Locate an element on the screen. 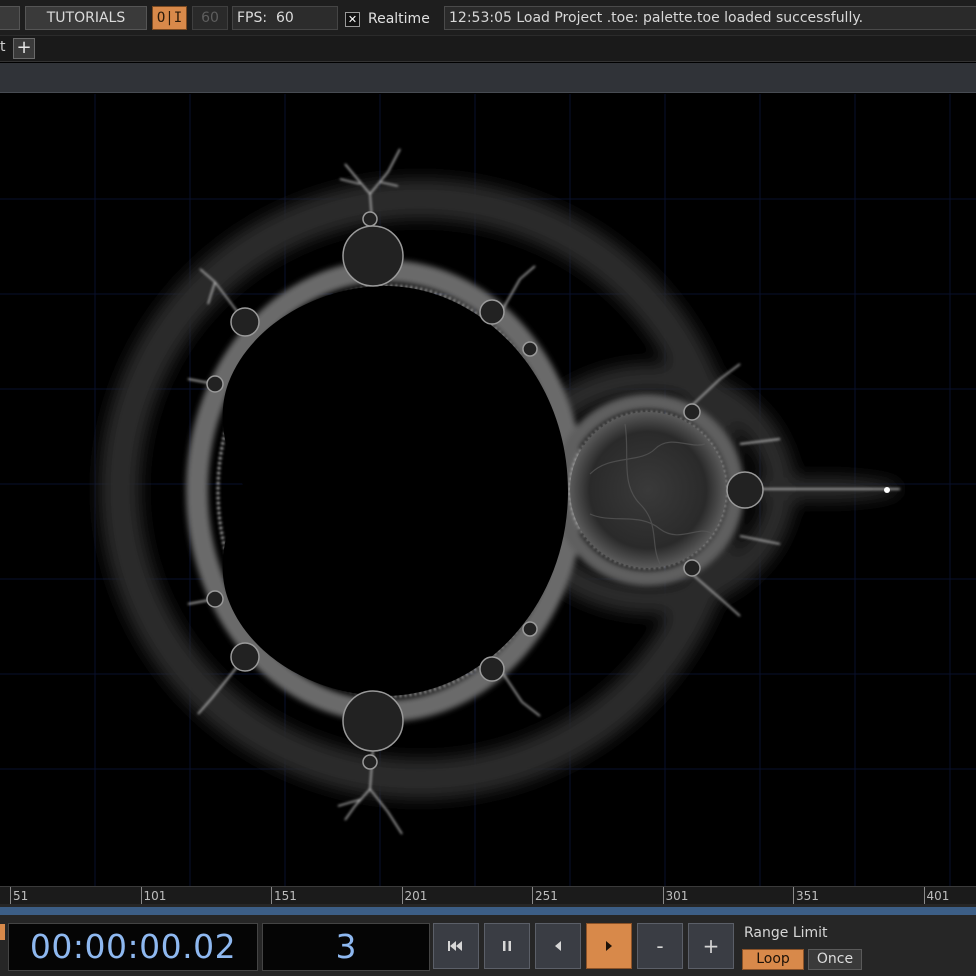 The height and width of the screenshot is (976, 976). timeline-tick: 101 is located at coordinates (153, 896).